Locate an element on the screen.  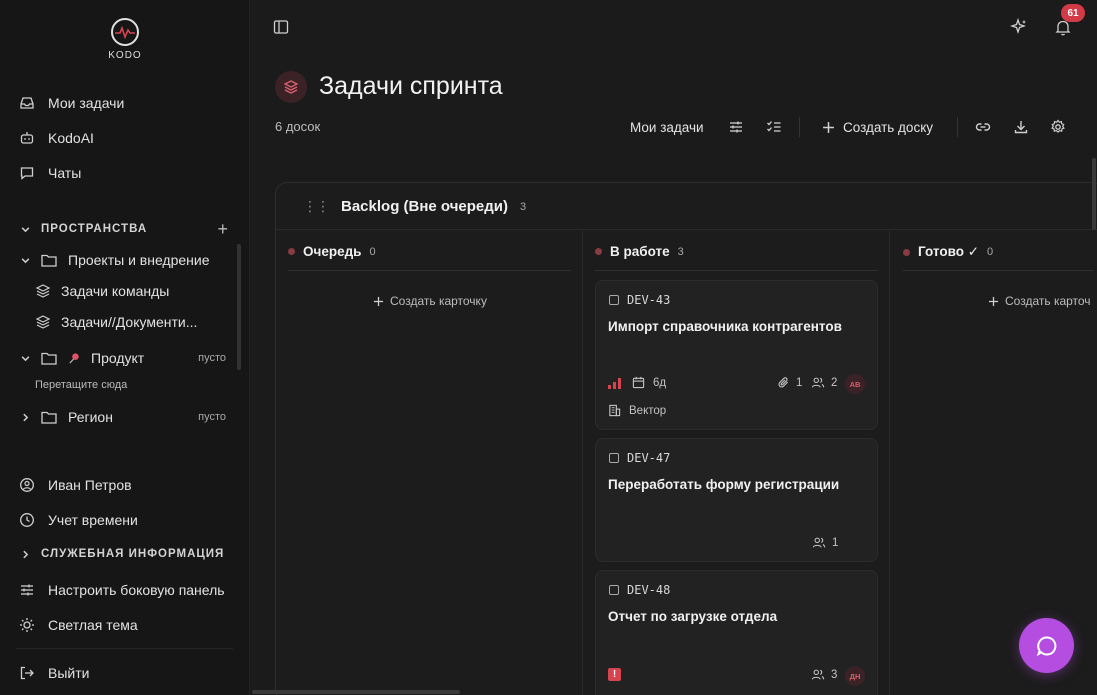
board-team-tasks: Задачи команды is located at coordinates (130, 291).